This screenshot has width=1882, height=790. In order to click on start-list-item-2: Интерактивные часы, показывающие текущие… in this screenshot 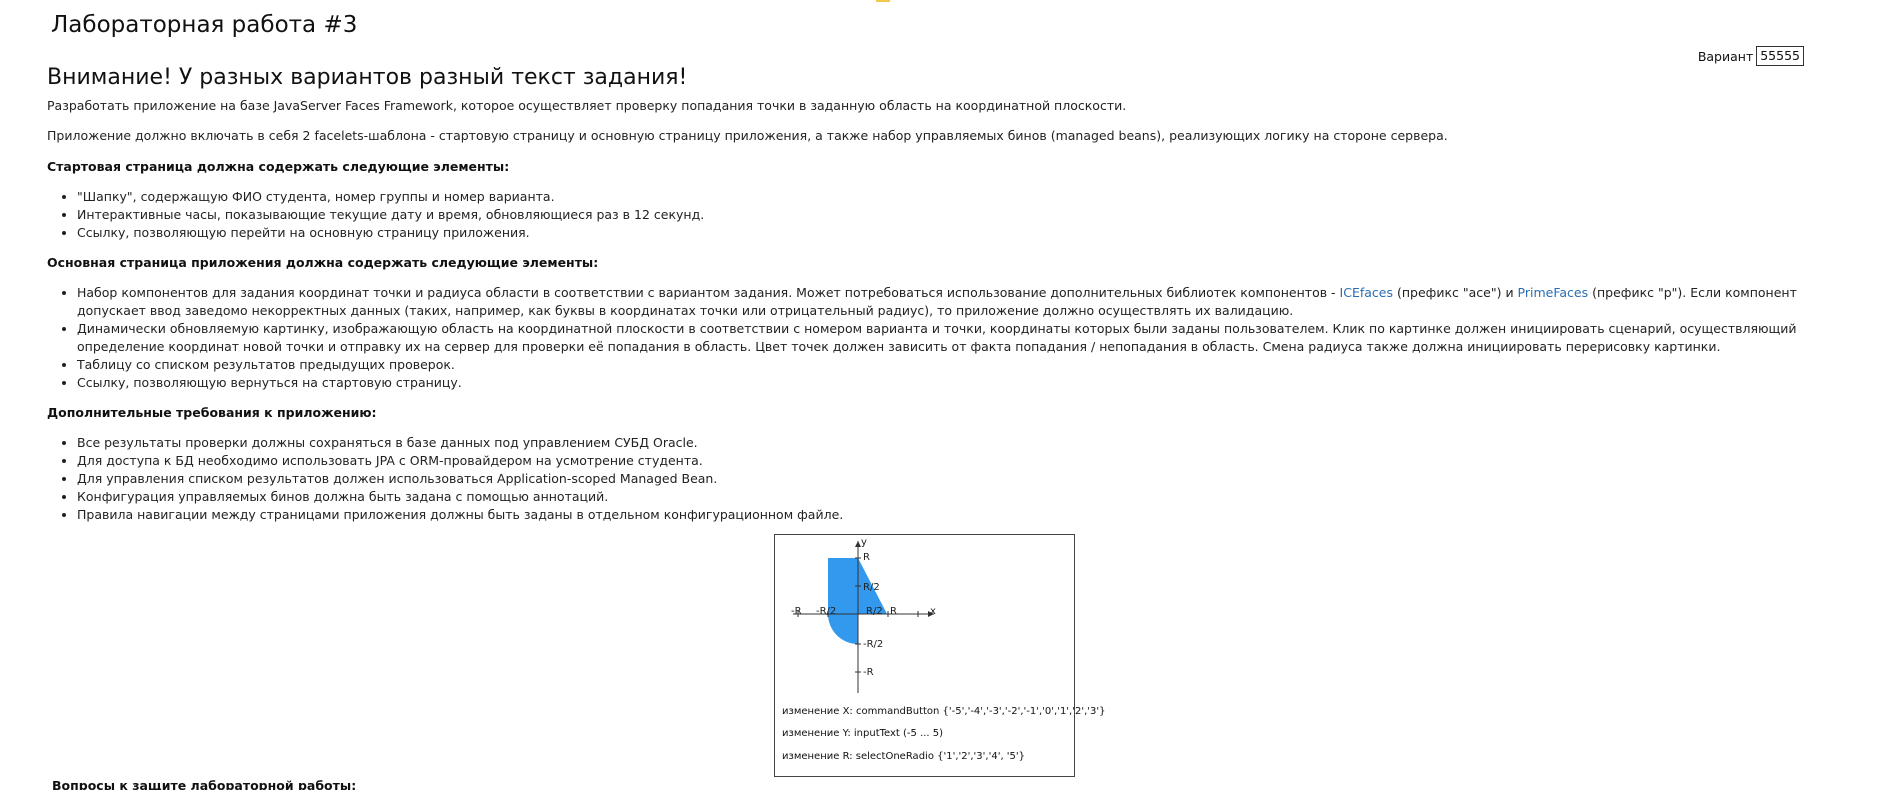, I will do `click(952, 215)`.